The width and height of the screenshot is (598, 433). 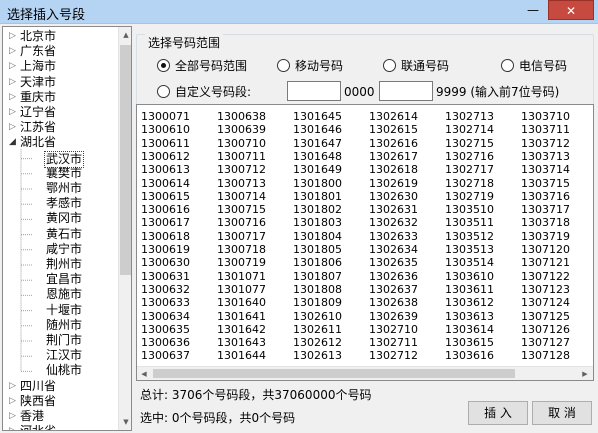 What do you see at coordinates (545, 329) in the screenshot?
I see `number-segment-item: 1307126` at bounding box center [545, 329].